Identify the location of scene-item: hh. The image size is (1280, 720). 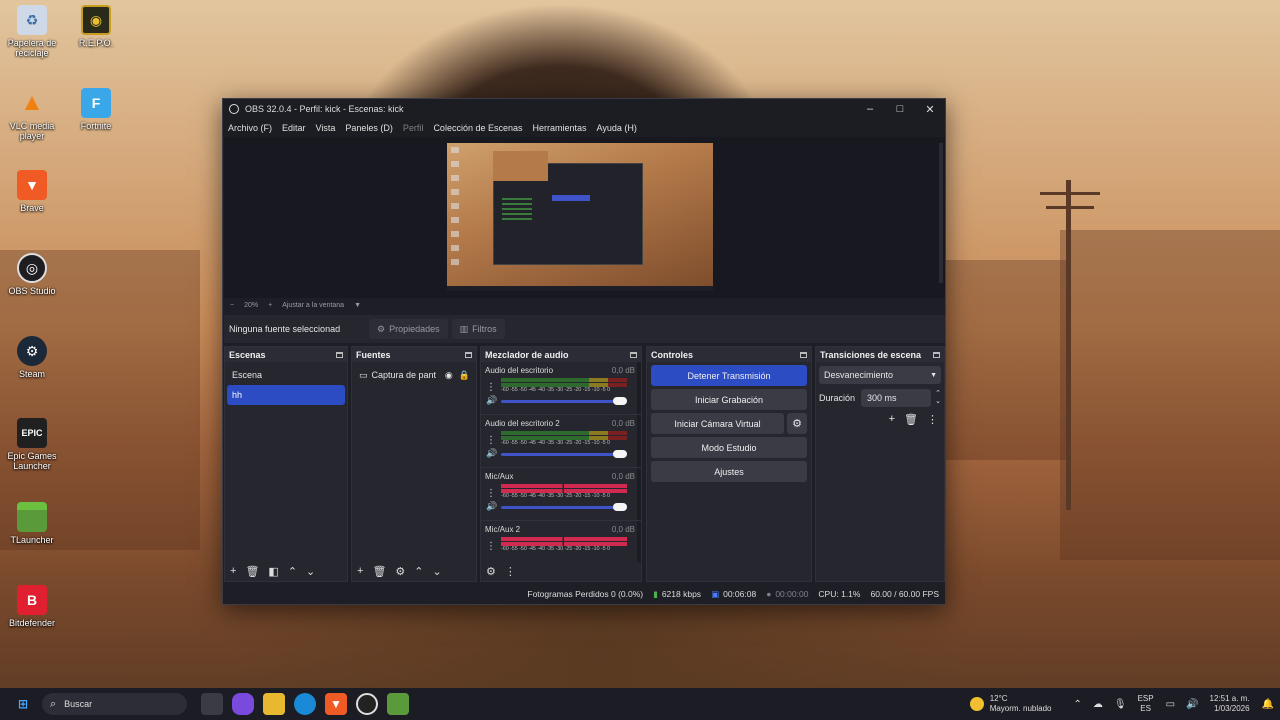
(286, 395).